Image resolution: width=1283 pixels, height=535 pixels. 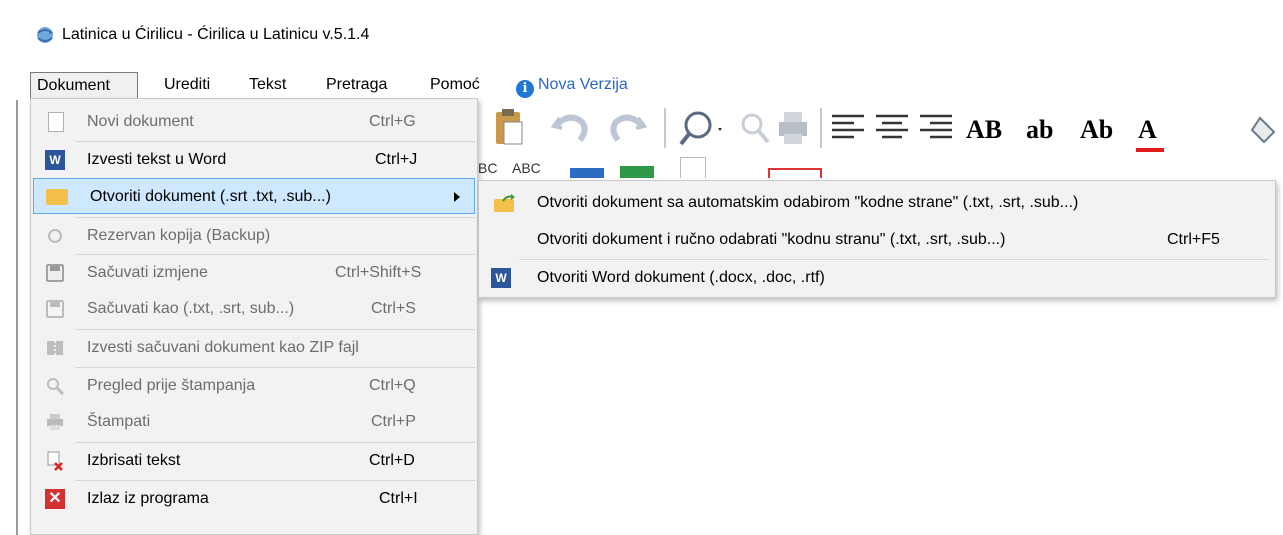 I want to click on nova-verzija-link: i Nova Verzija, so click(x=572, y=85).